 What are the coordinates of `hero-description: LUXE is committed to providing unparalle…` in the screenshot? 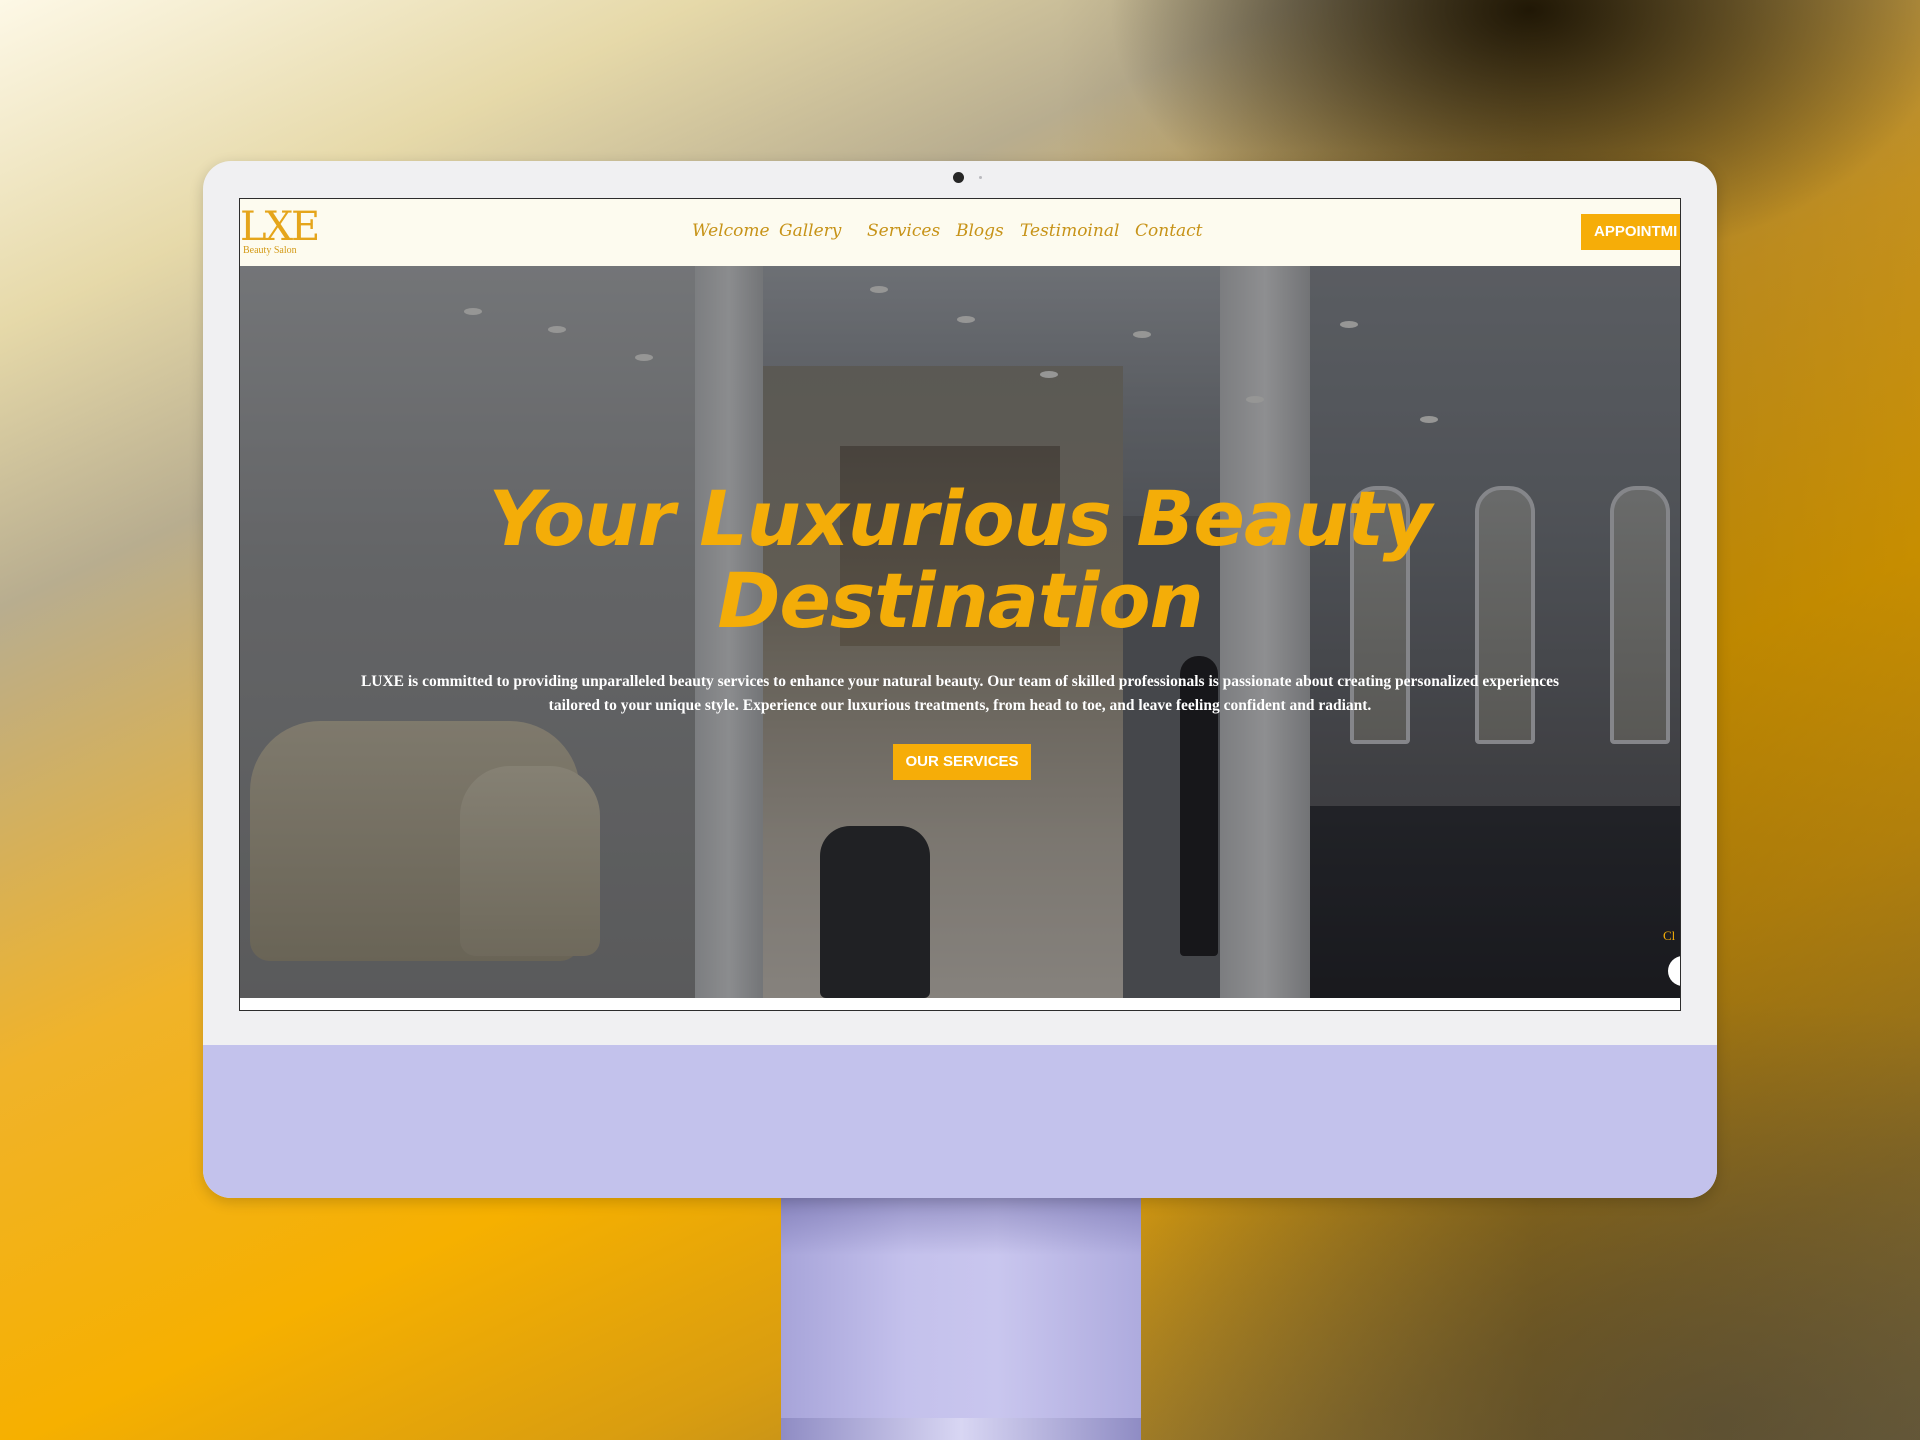 It's located at (960, 693).